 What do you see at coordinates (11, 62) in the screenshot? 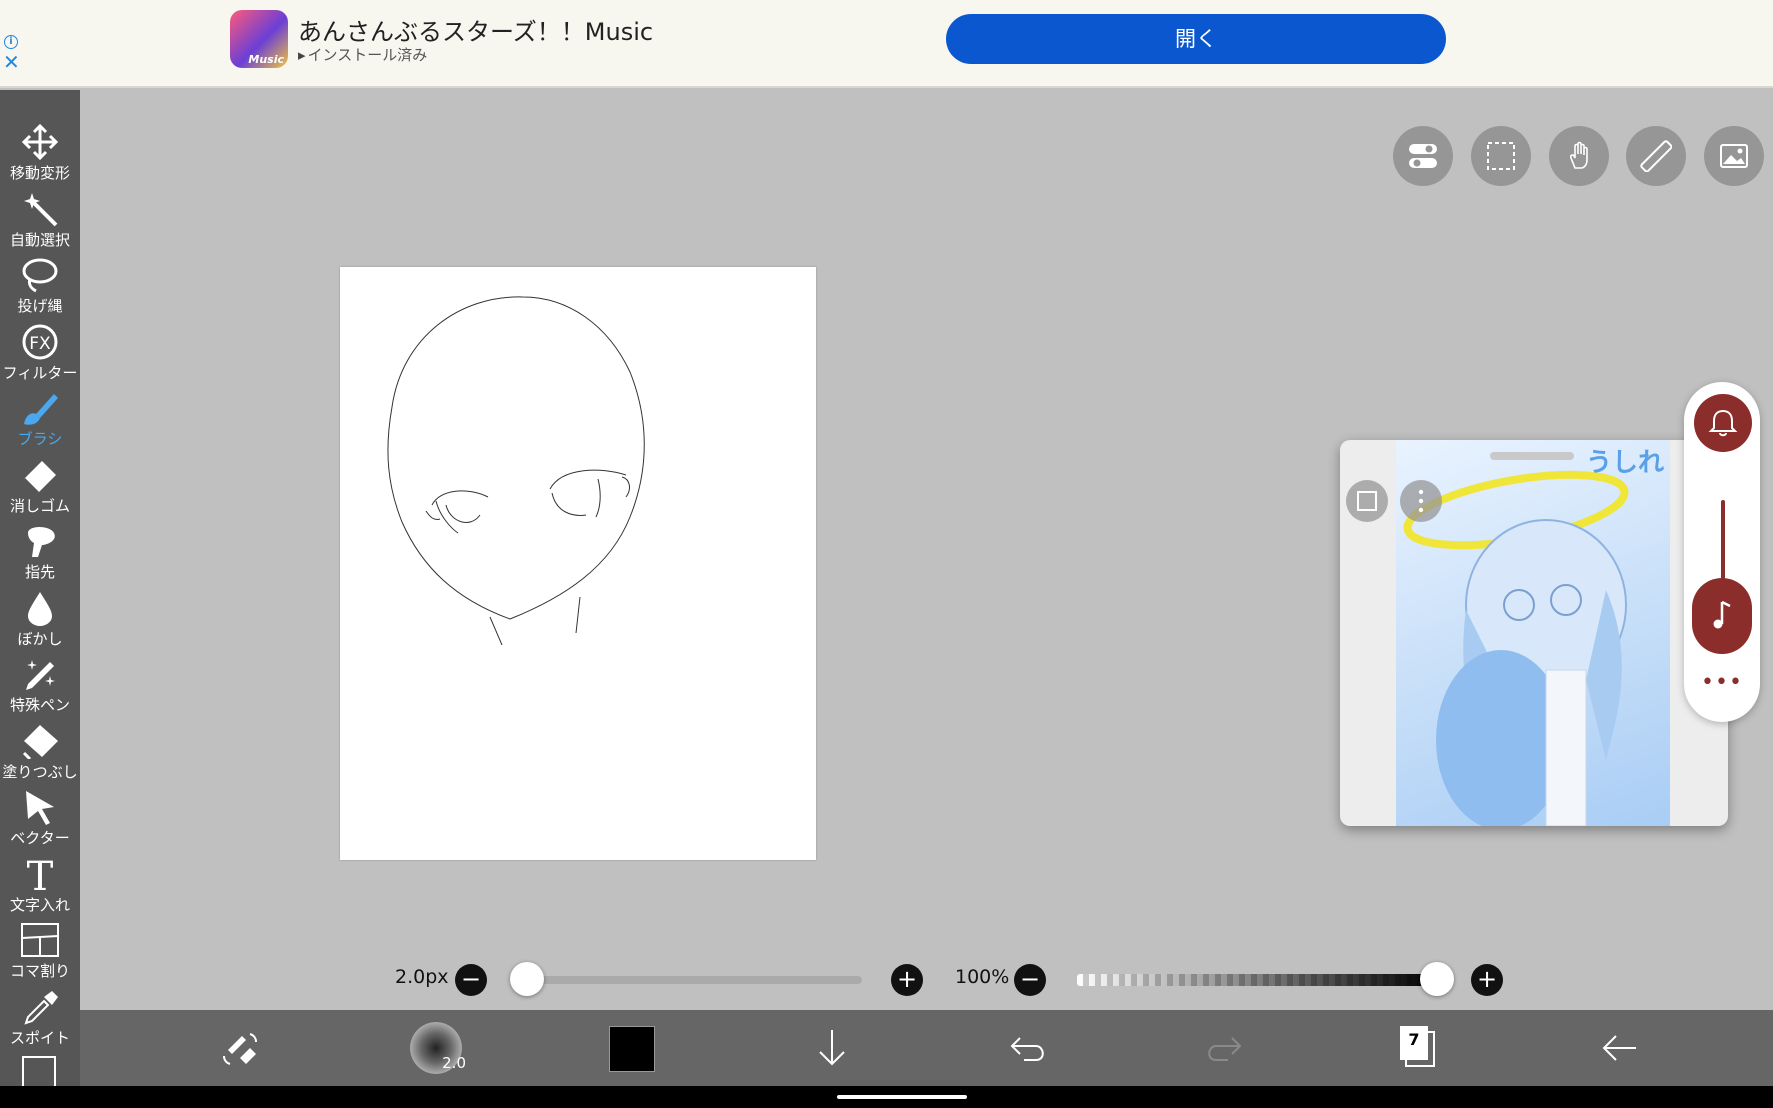
I see `ad-close-icon: ✕` at bounding box center [11, 62].